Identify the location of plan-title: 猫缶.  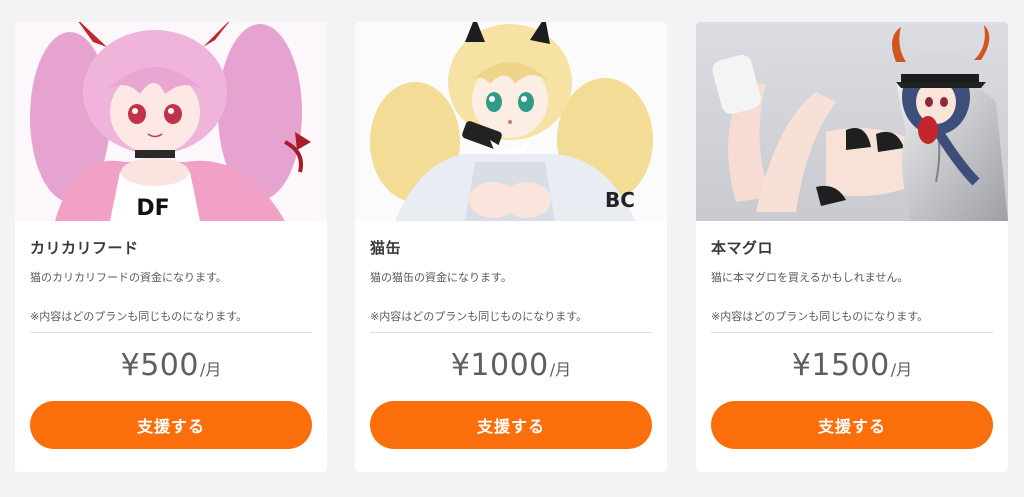
(386, 248).